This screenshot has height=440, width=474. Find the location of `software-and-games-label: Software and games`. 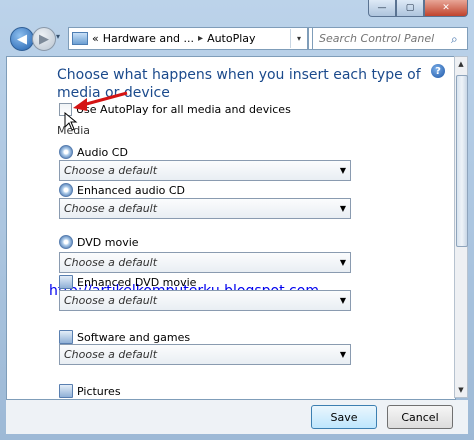

software-and-games-label: Software and games is located at coordinates (124, 337).